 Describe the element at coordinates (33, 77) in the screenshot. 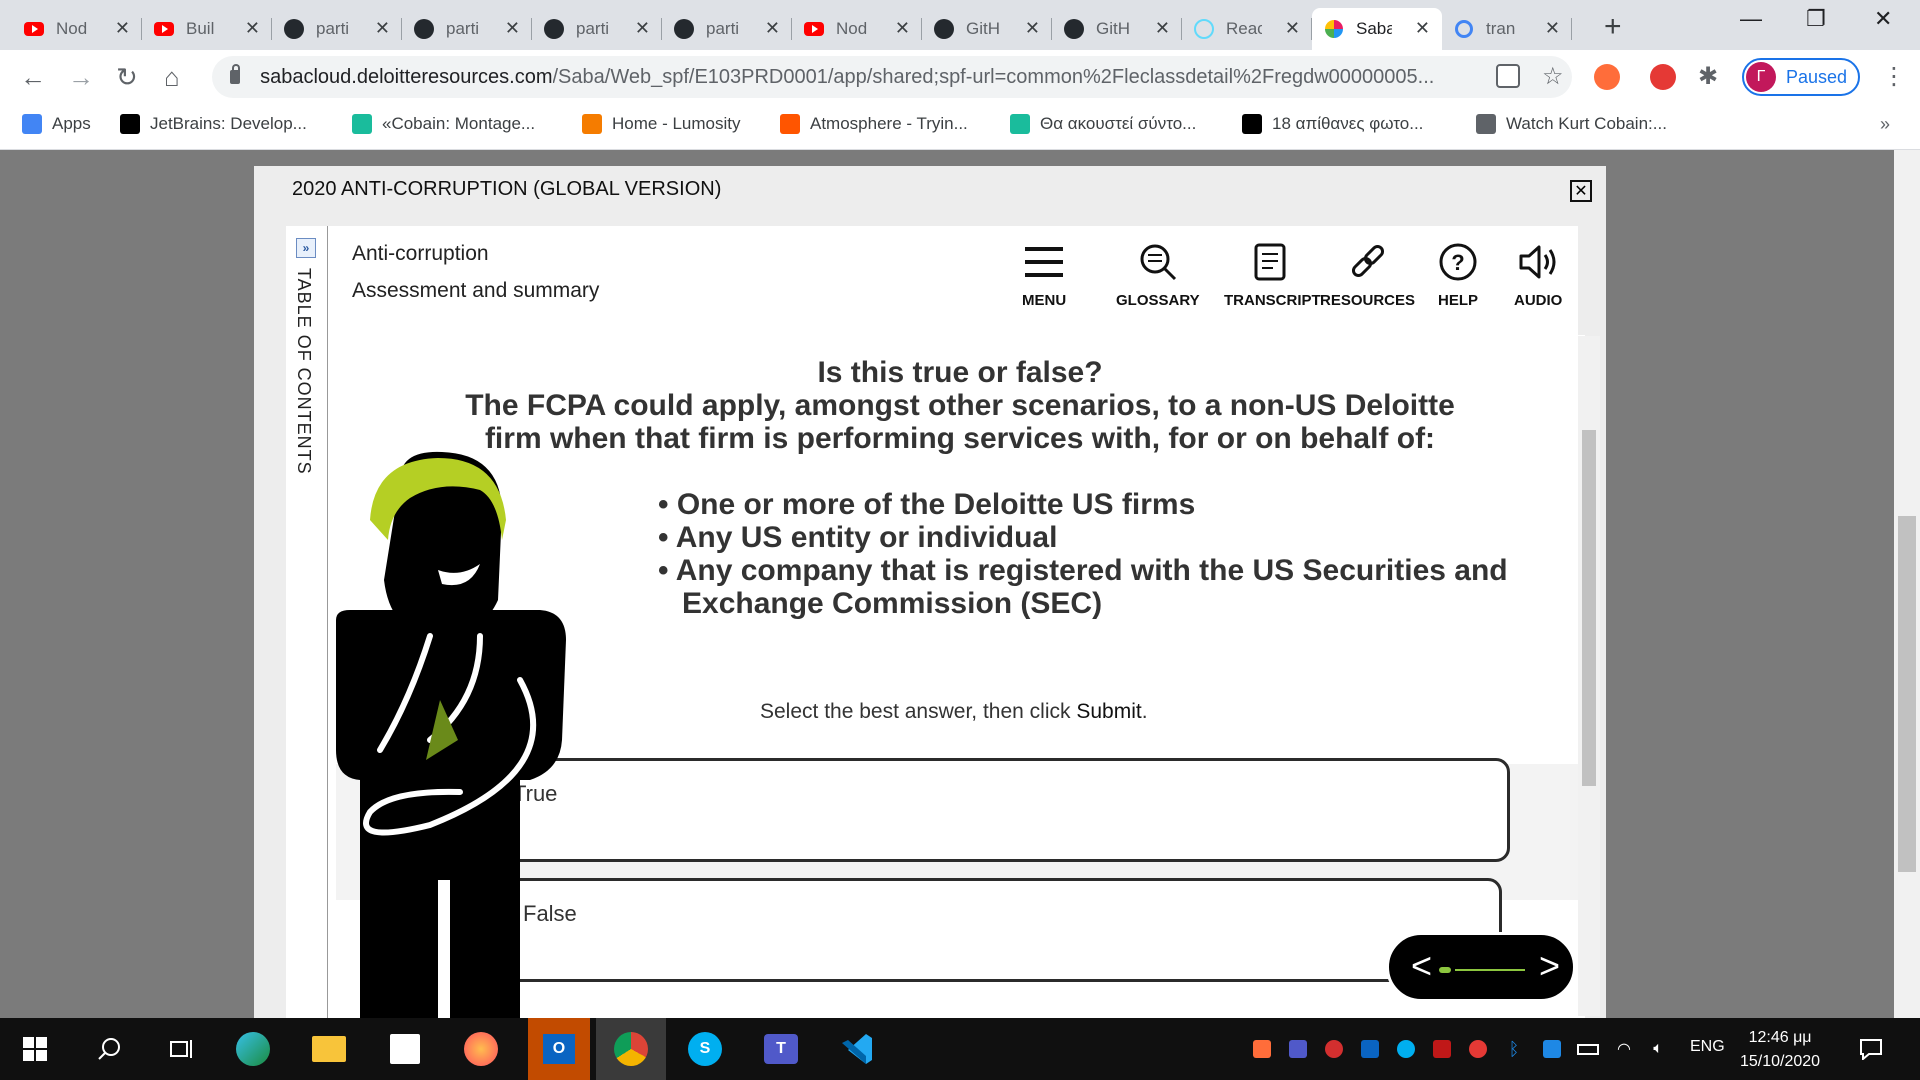

I see `back-button: ←` at that location.